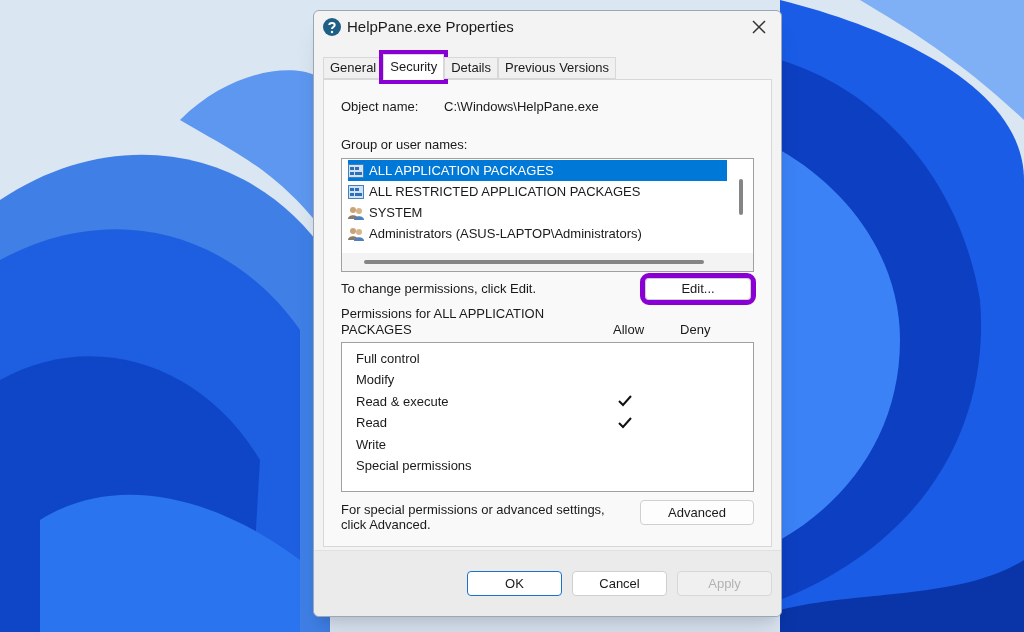 This screenshot has height=632, width=1024. What do you see at coordinates (473, 516) in the screenshot?
I see `advanced-hint: For special permissions or advanced settings, click Advanced.` at bounding box center [473, 516].